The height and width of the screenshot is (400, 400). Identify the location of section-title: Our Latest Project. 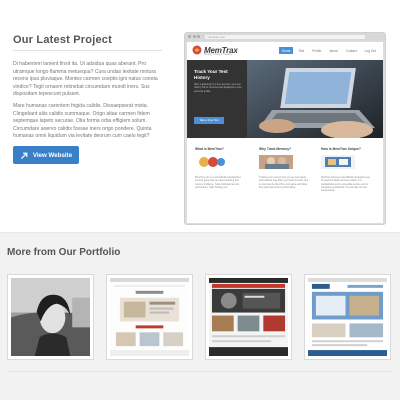
(62, 40).